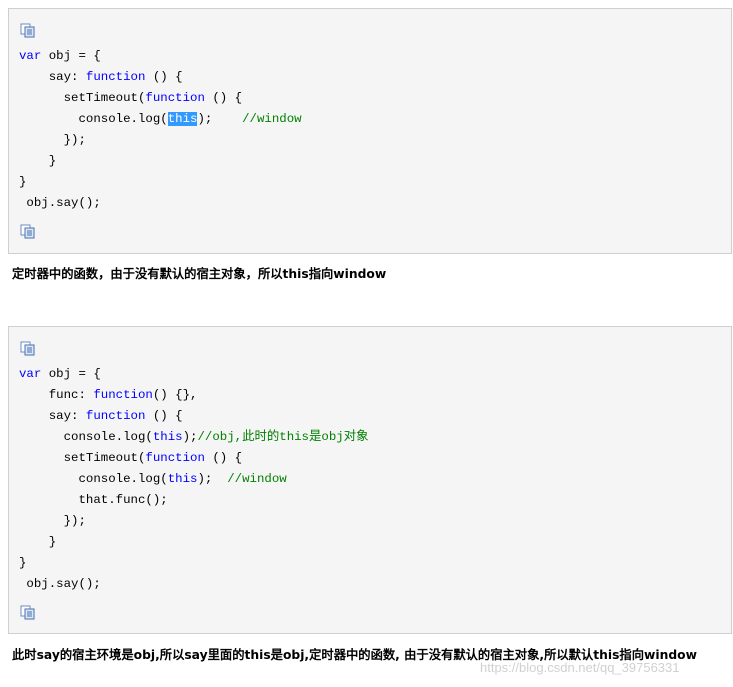 The height and width of the screenshot is (687, 733). Describe the element at coordinates (182, 119) in the screenshot. I see `selected-text: this` at that location.